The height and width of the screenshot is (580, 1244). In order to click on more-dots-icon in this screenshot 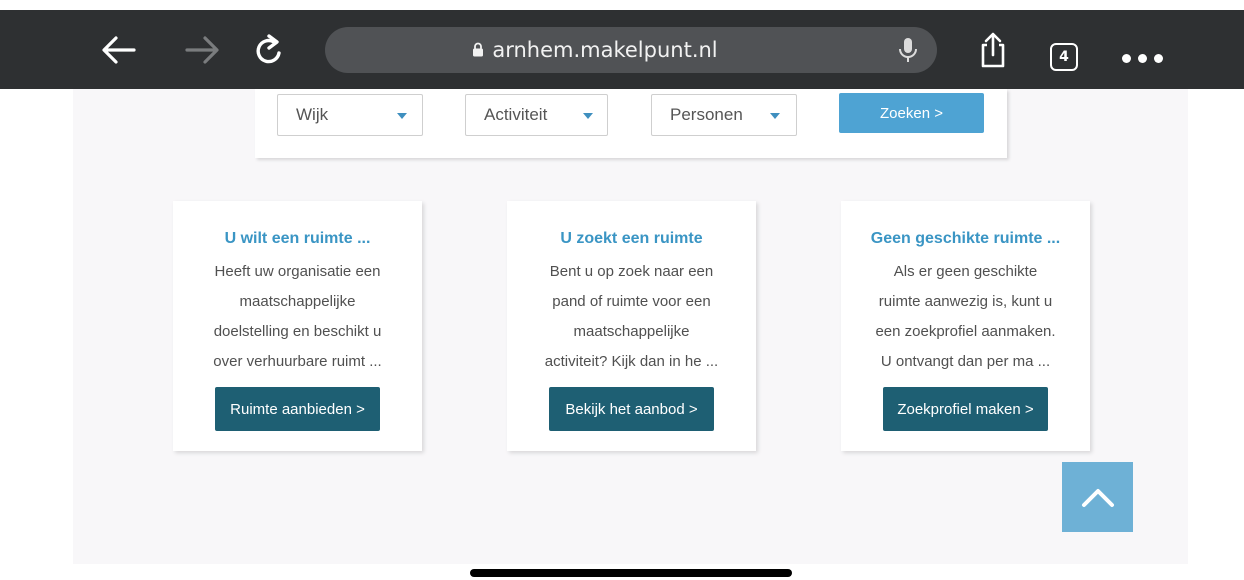, I will do `click(1142, 58)`.